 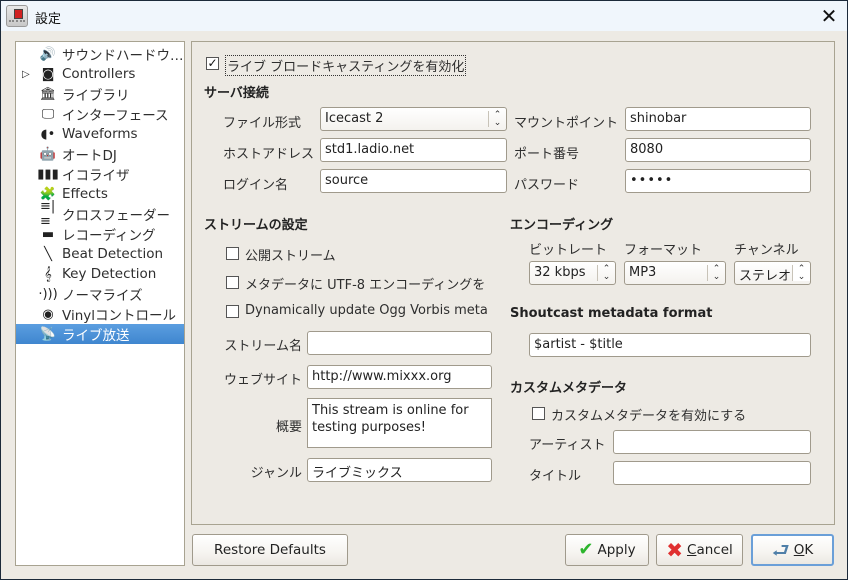 I want to click on window-title: 設定, so click(x=48, y=19).